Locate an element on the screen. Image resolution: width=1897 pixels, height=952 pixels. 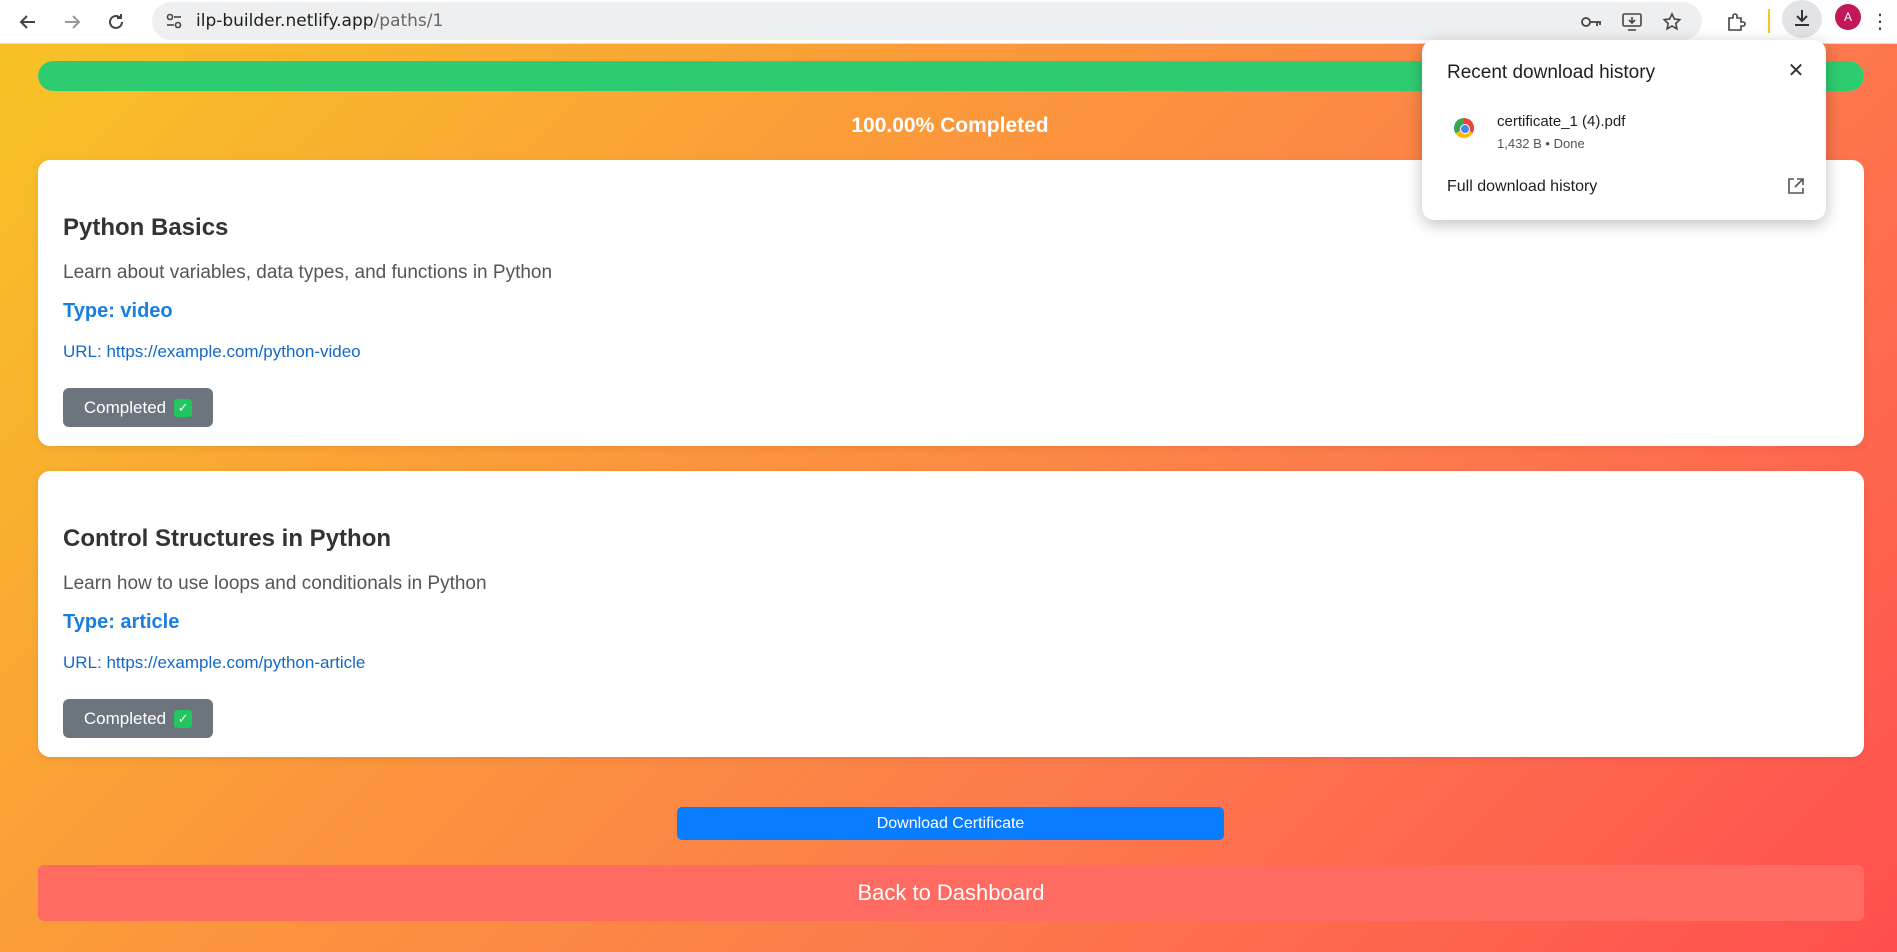
address-bar: ilp-builder.netlify.app/paths/1 is located at coordinates (927, 21).